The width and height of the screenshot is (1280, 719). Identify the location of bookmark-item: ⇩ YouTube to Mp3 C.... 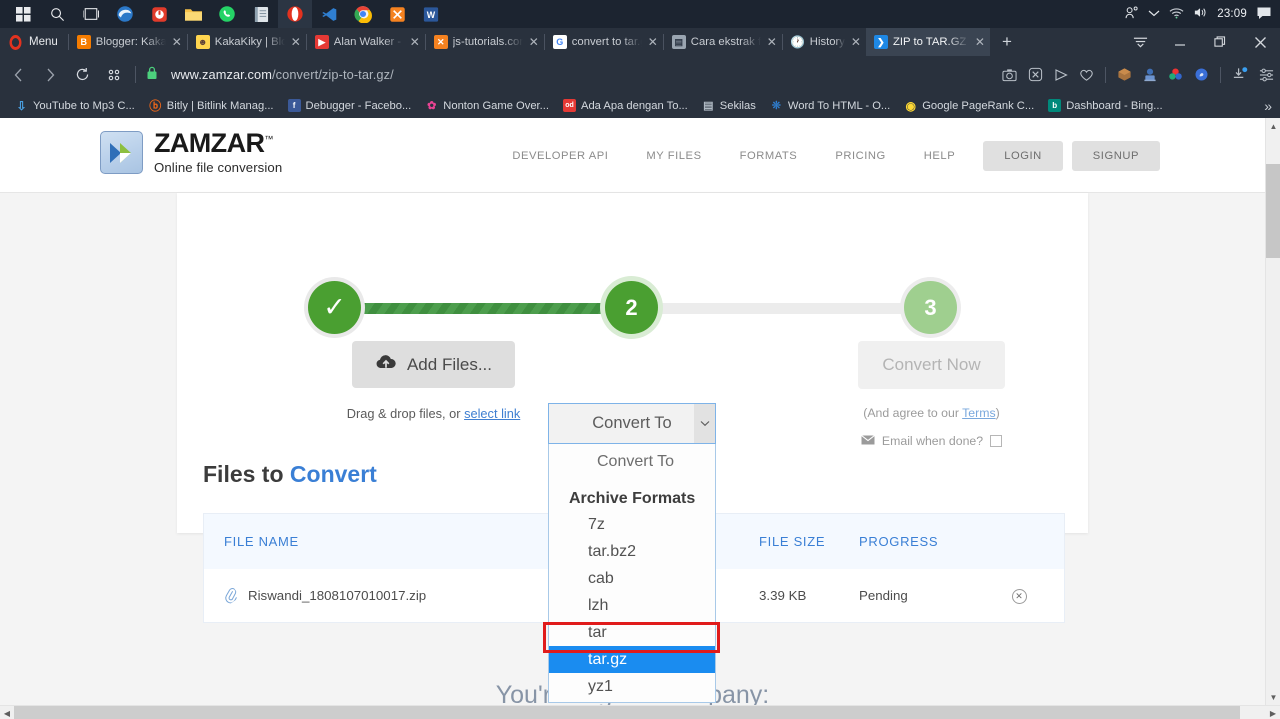
(75, 106).